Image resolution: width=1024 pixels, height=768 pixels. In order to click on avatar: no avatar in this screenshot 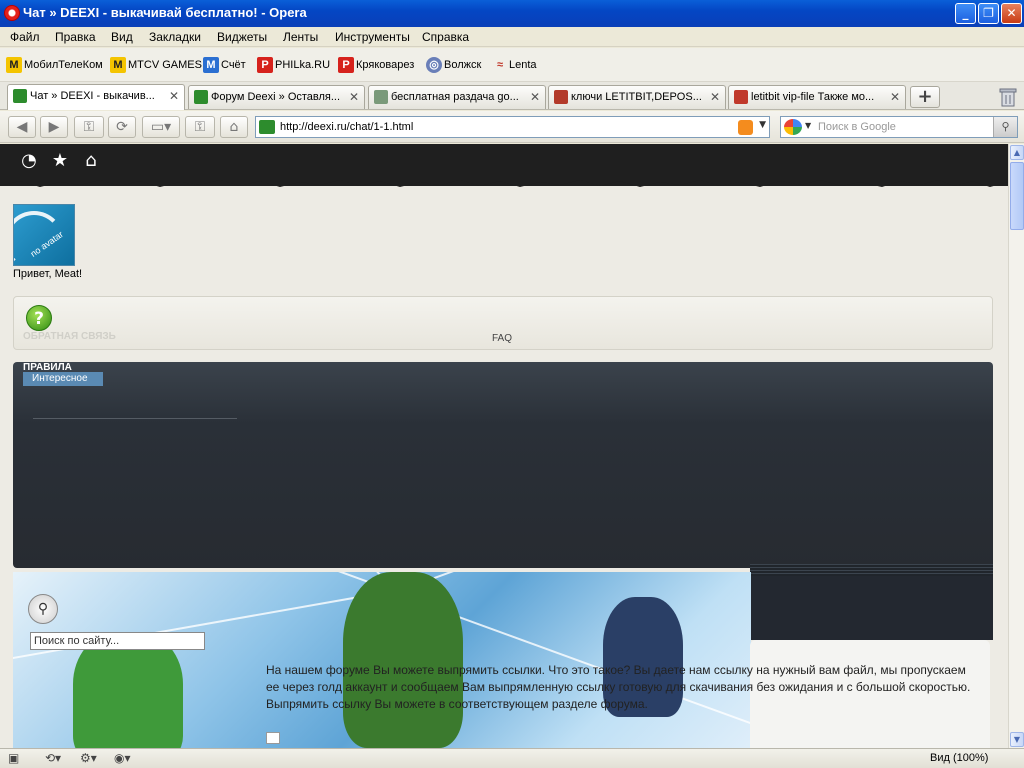, I will do `click(44, 235)`.